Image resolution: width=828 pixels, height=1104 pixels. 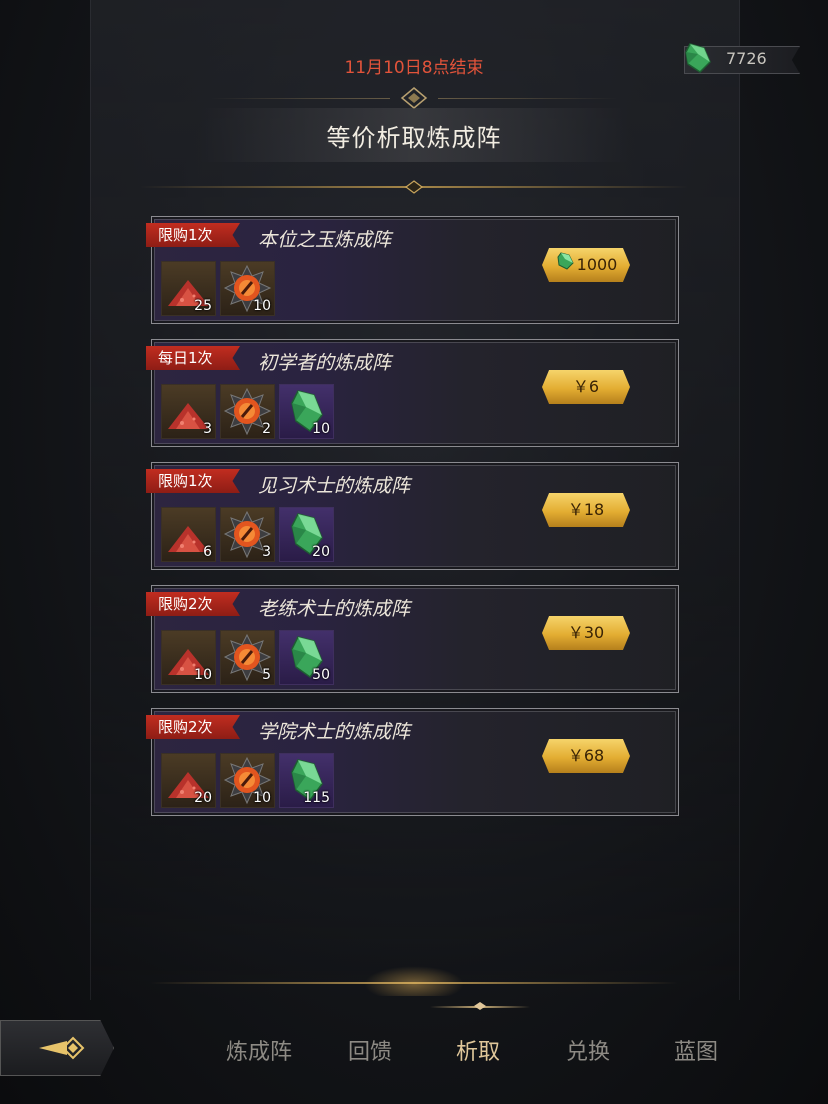 I want to click on price-label: ￥30, so click(x=586, y=632).